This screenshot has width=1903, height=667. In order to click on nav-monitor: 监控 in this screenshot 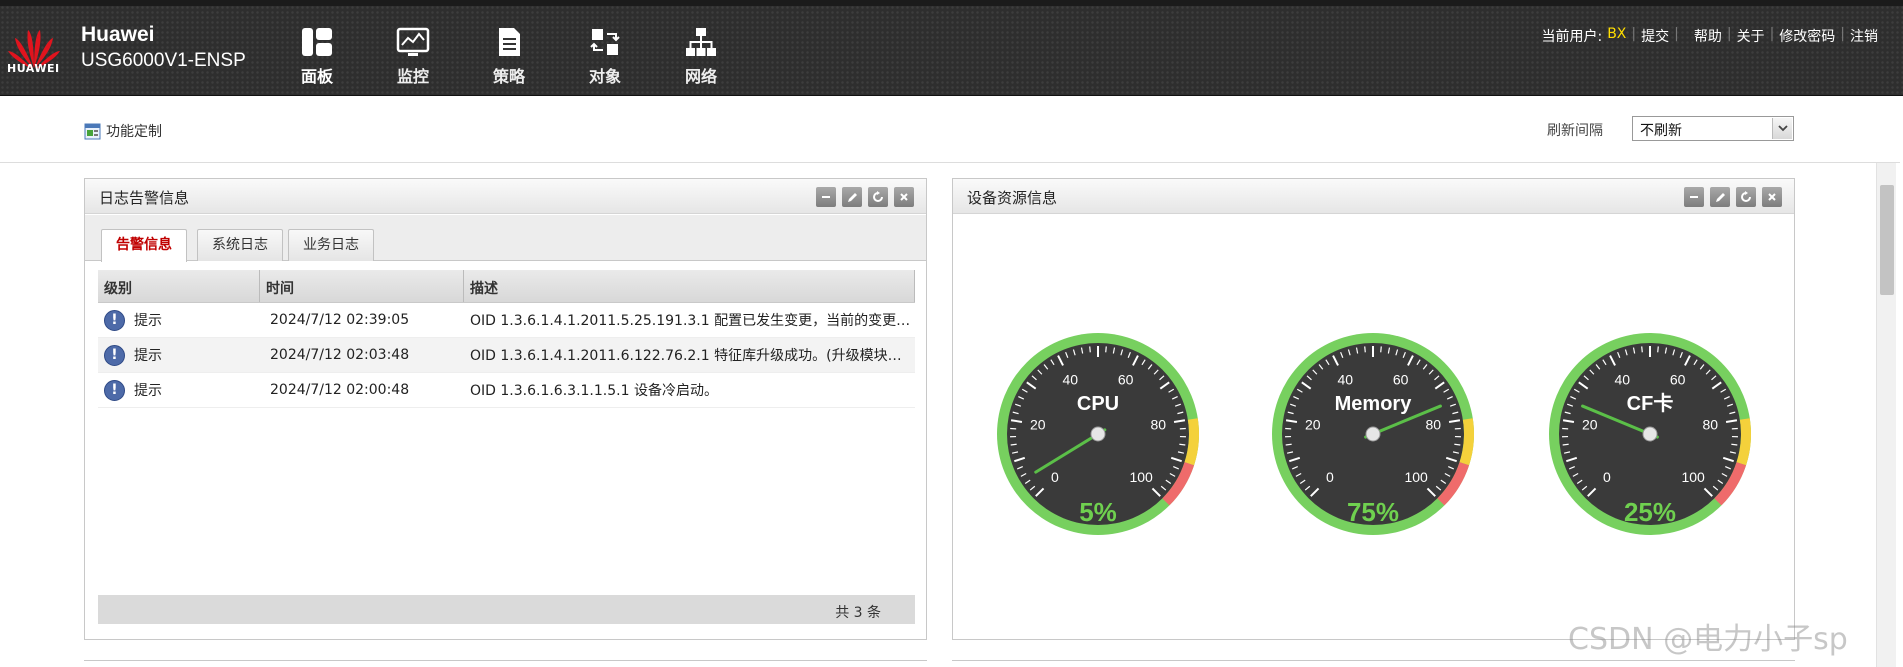, I will do `click(413, 59)`.